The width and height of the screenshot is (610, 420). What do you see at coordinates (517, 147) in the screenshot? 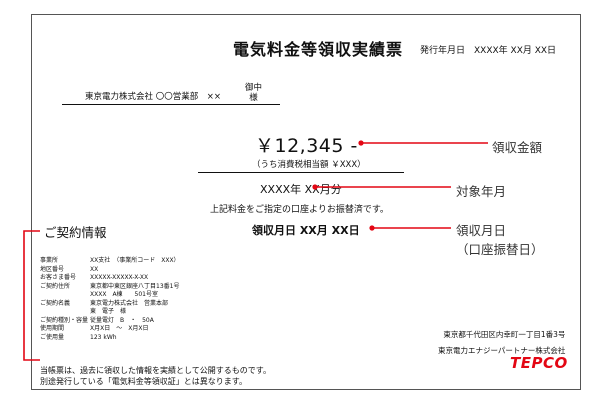
I see `callout-amount: 領収金額` at bounding box center [517, 147].